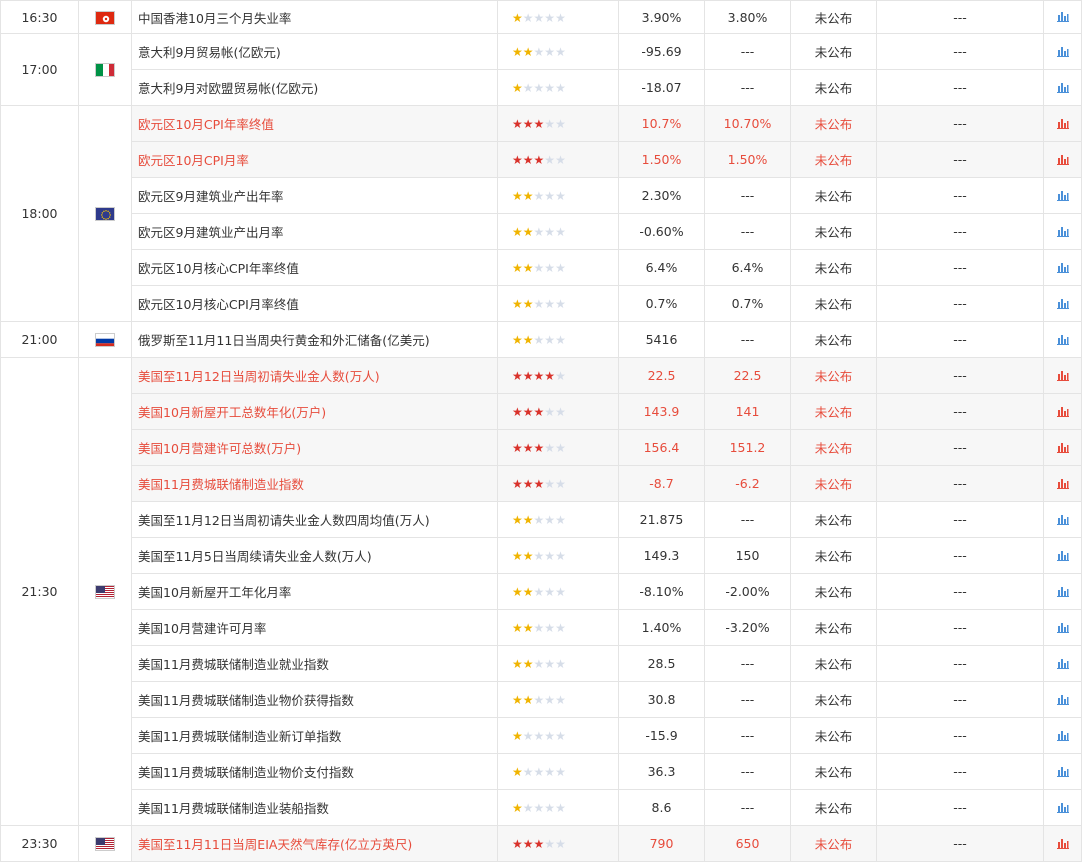 The width and height of the screenshot is (1082, 866). Describe the element at coordinates (314, 663) in the screenshot. I see `event-name: 美国11月费城联储制造业就业指数` at that location.